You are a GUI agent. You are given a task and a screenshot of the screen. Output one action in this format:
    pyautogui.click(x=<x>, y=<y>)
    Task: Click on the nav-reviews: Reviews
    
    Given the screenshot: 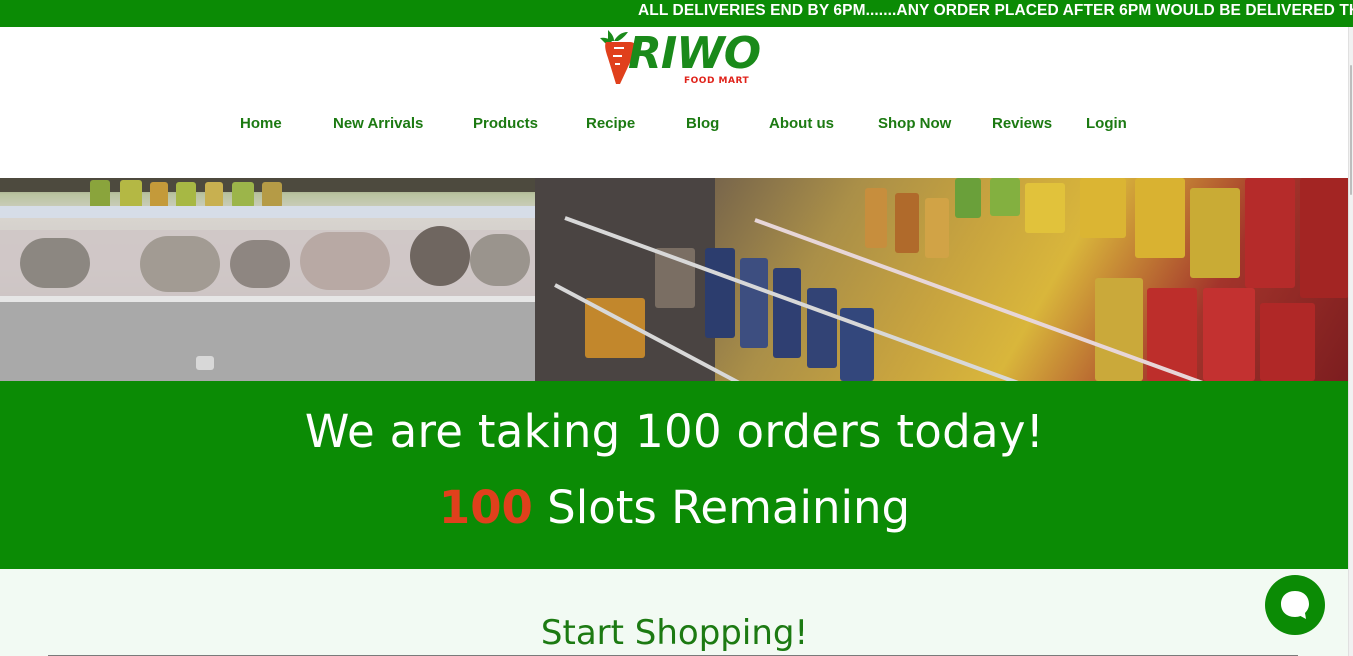 What is the action you would take?
    pyautogui.click(x=1022, y=123)
    